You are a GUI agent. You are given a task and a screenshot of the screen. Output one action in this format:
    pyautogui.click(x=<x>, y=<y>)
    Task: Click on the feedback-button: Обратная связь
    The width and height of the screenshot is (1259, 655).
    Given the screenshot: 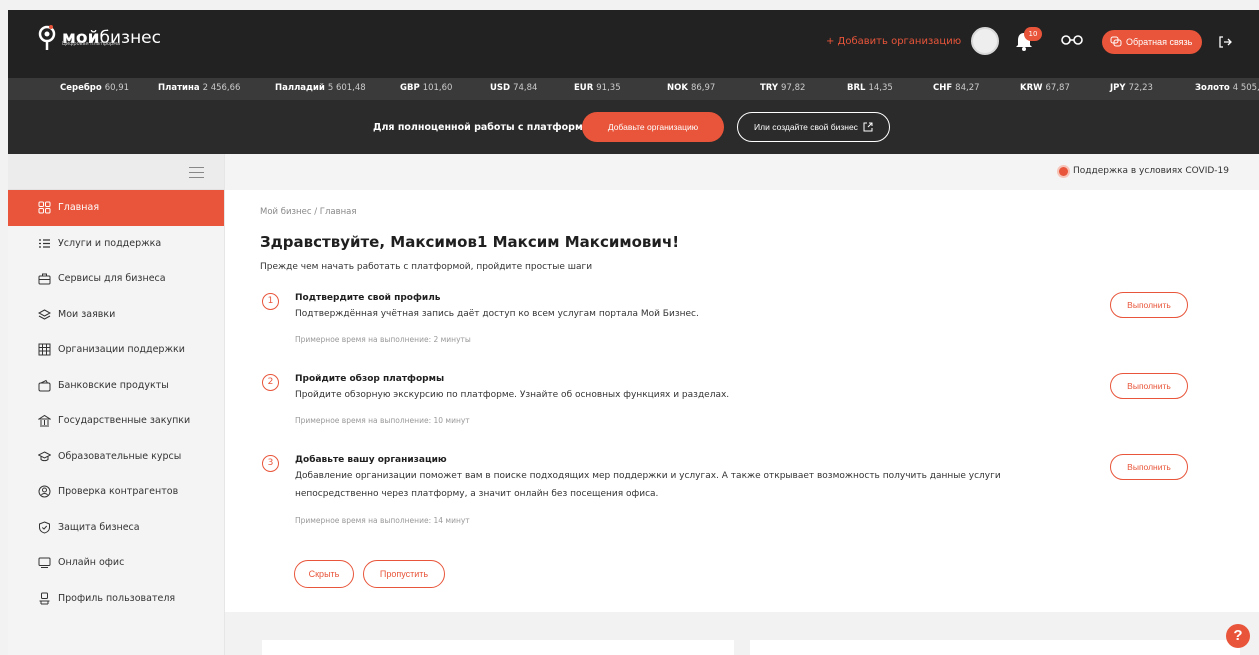 What is the action you would take?
    pyautogui.click(x=1152, y=42)
    